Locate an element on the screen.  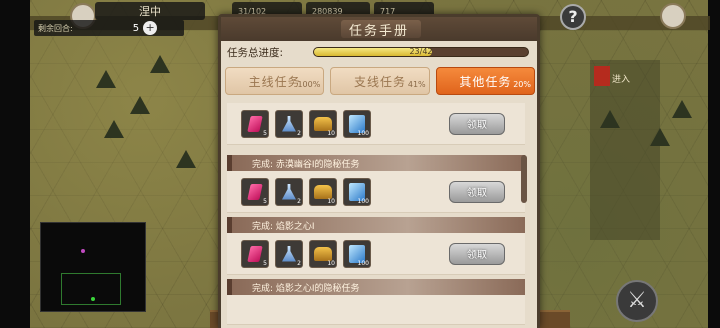
progress-bar: 23/42 is located at coordinates (421, 52).